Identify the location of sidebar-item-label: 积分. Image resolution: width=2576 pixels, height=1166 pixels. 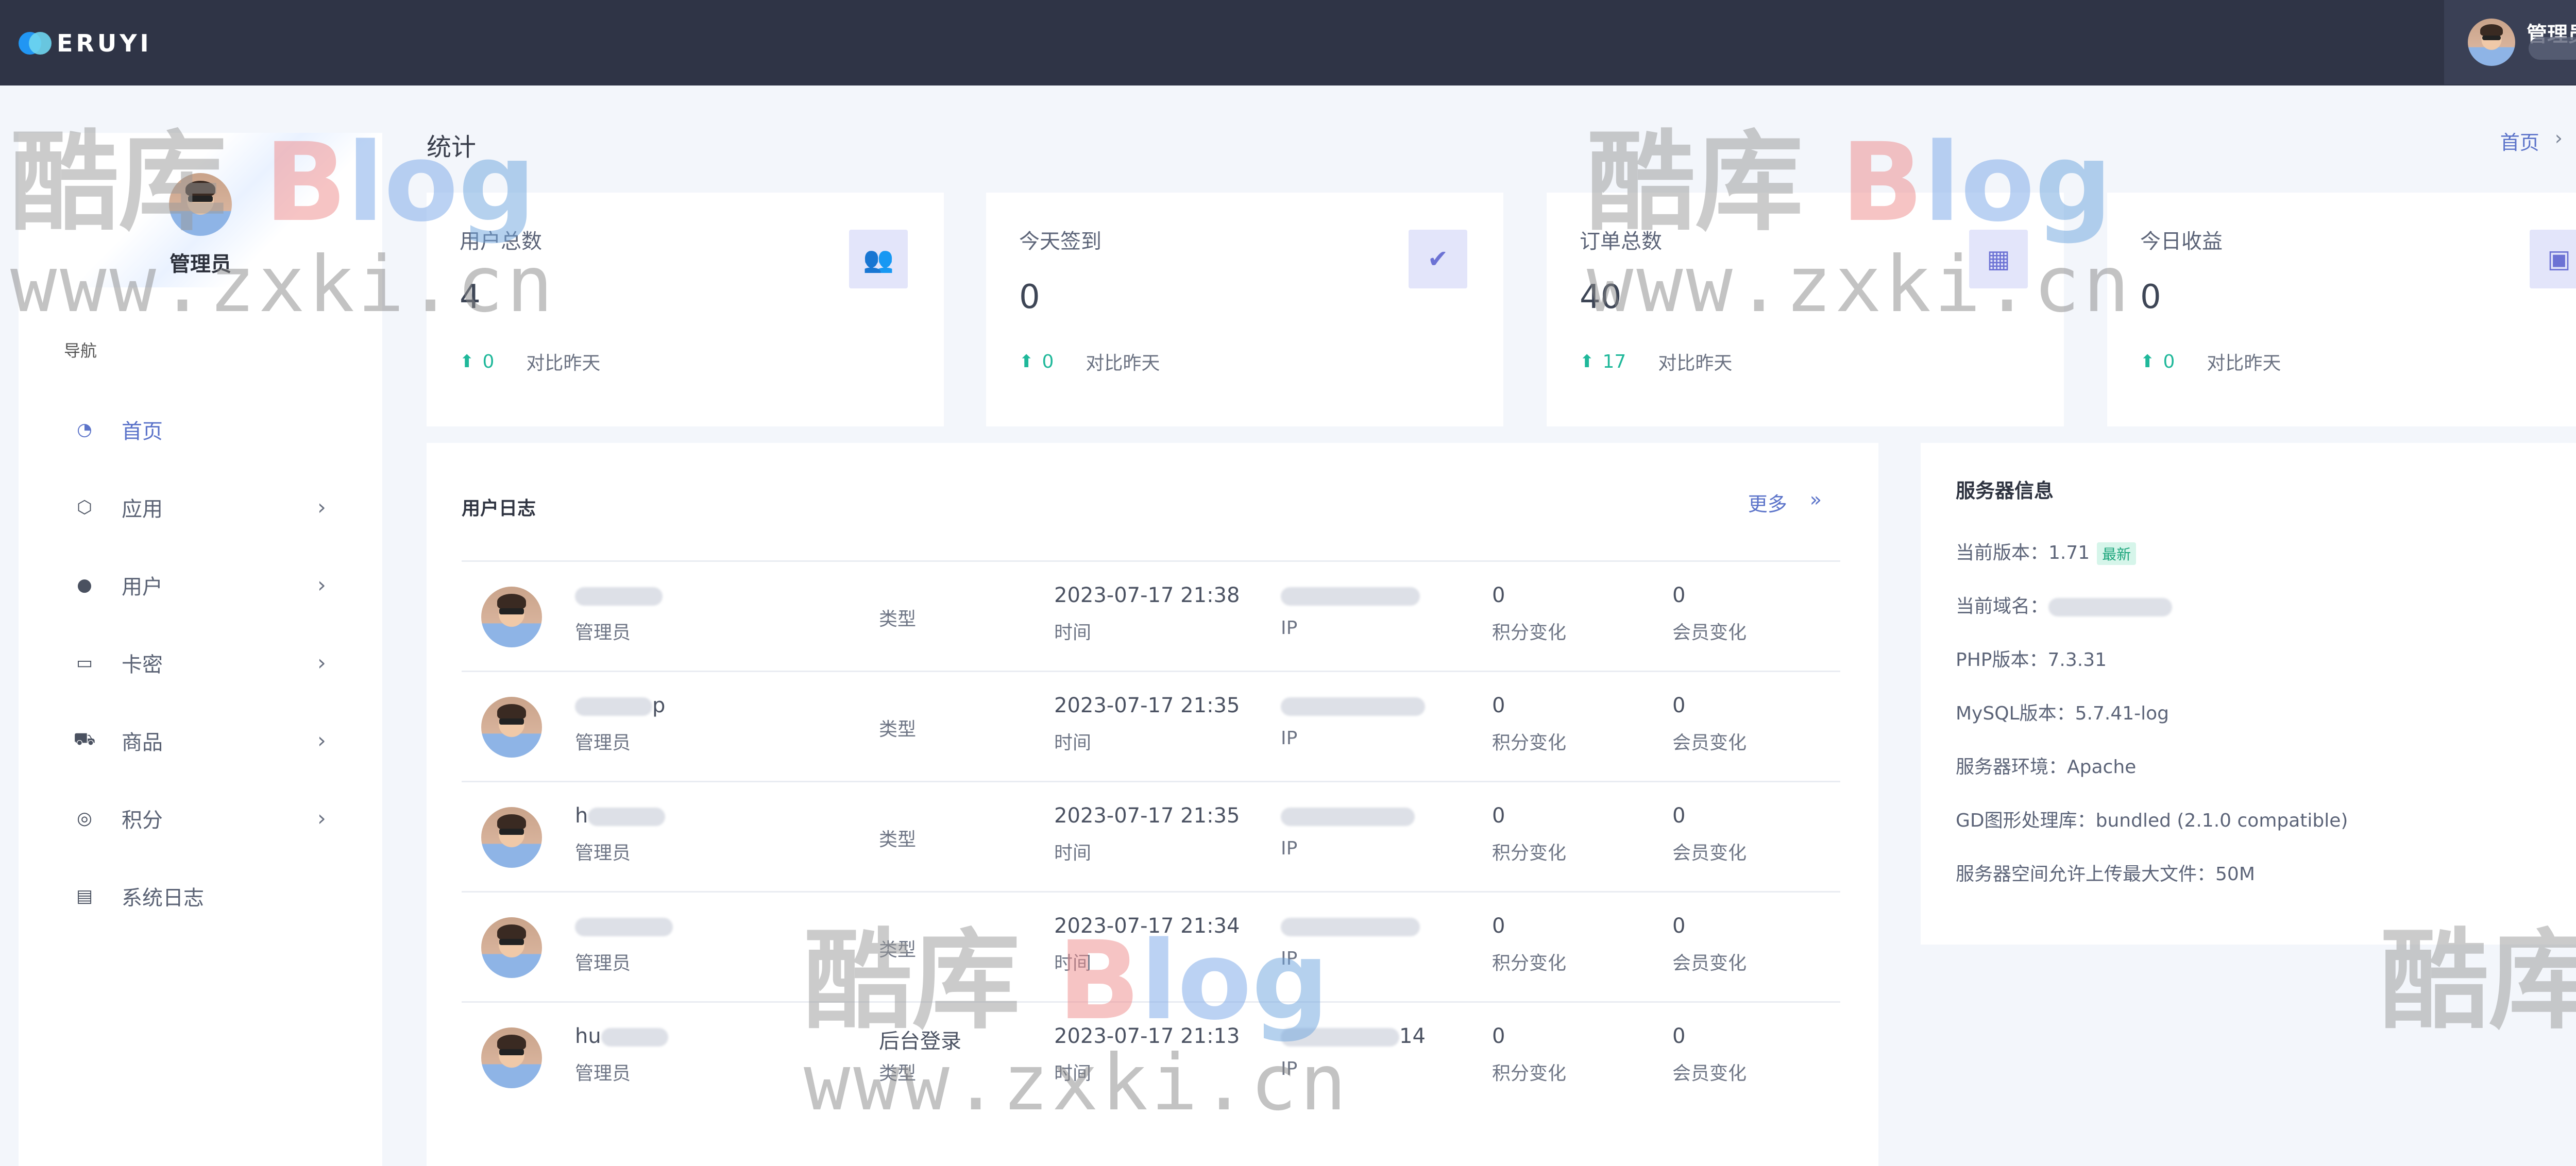
(142, 820).